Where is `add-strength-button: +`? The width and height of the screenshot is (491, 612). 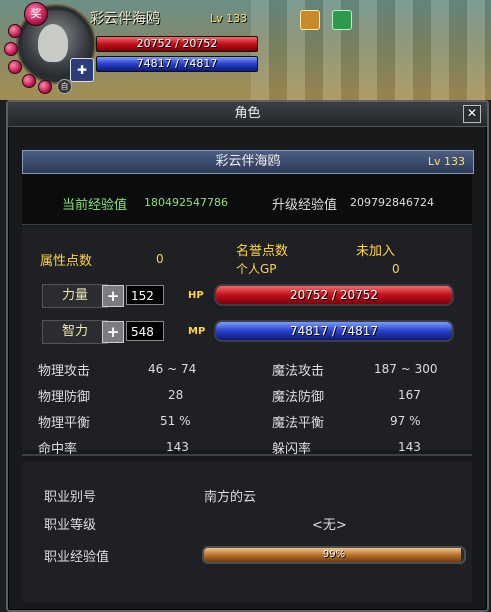 add-strength-button: + is located at coordinates (113, 296).